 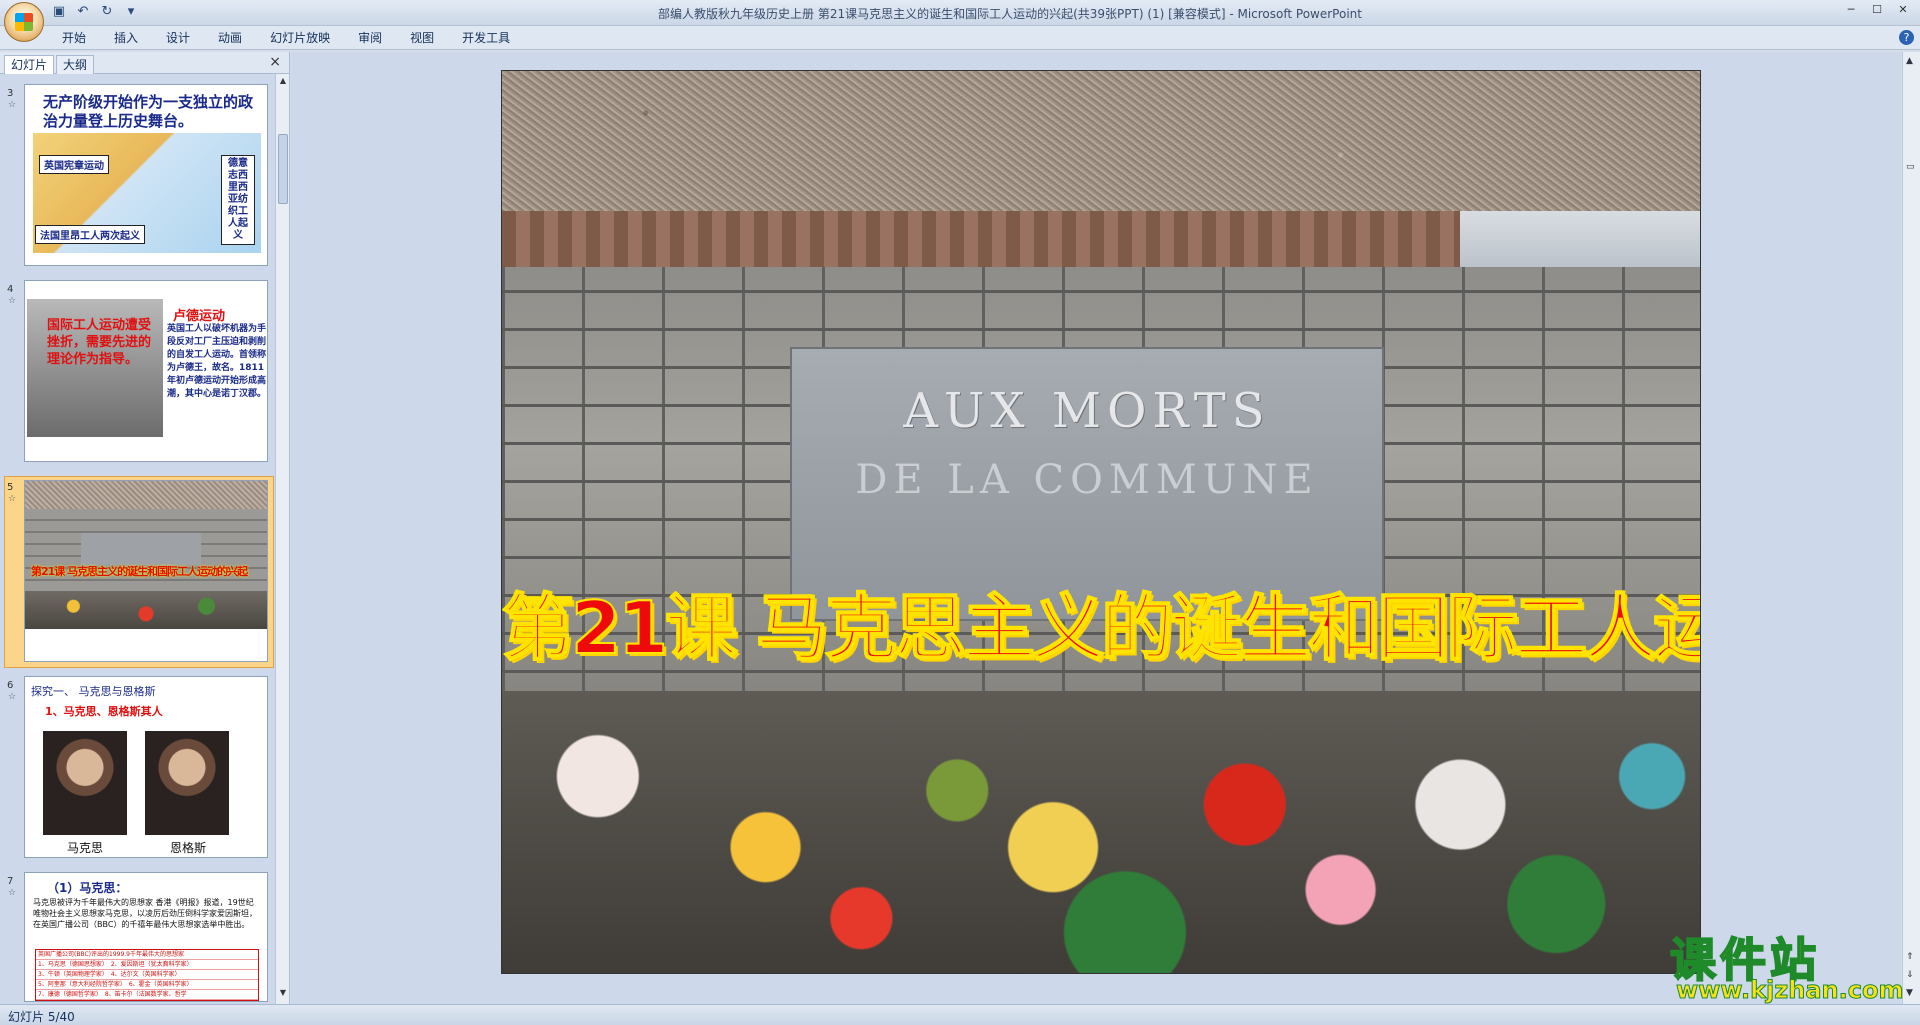 I want to click on maximize-icon: ☐, so click(x=1877, y=11).